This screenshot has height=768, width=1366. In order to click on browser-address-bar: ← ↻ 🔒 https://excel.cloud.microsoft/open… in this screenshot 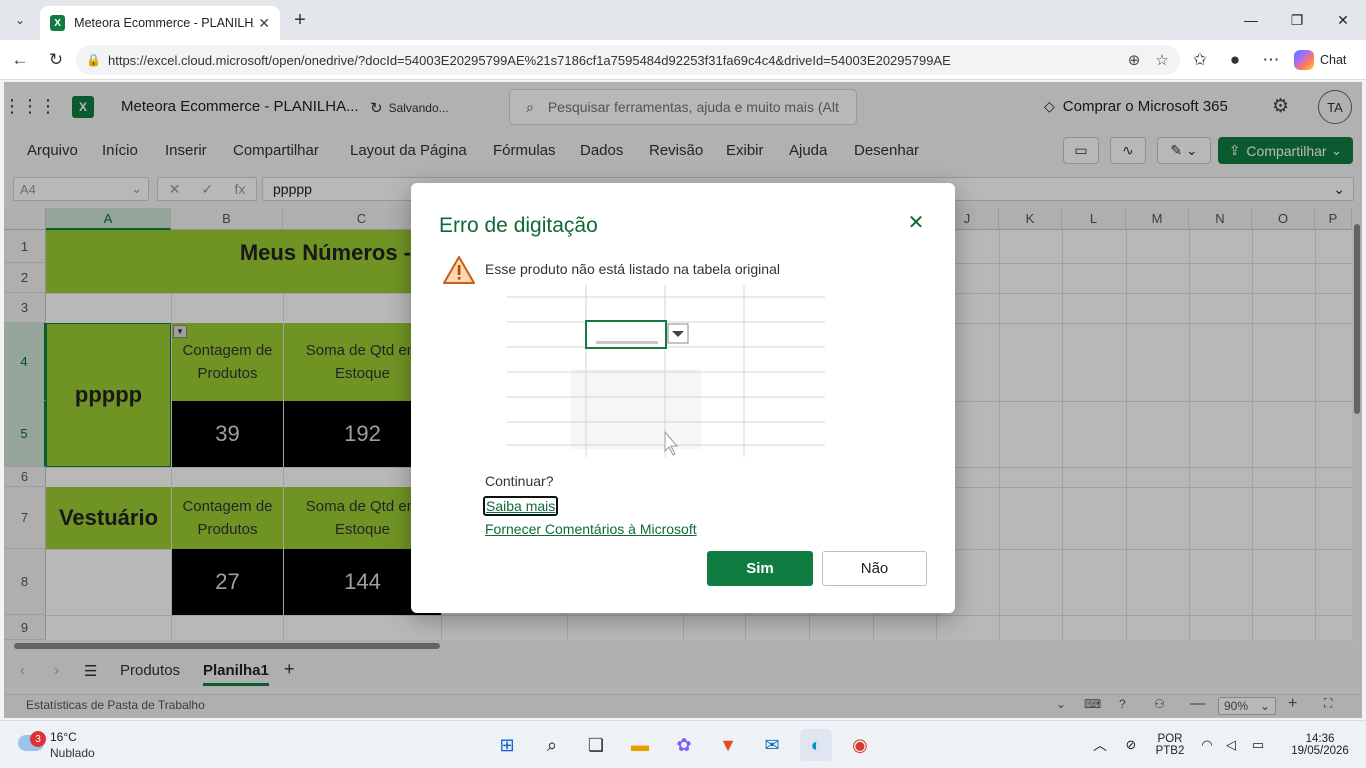, I will do `click(683, 60)`.